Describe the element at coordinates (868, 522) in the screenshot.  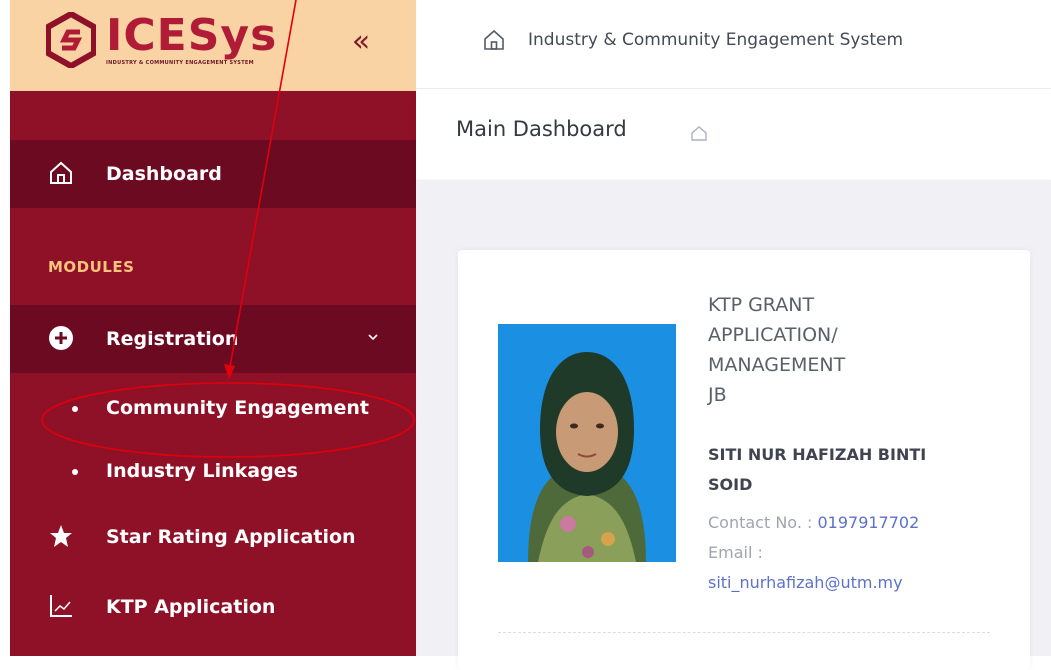
I see `contact-number: 0197917702` at that location.